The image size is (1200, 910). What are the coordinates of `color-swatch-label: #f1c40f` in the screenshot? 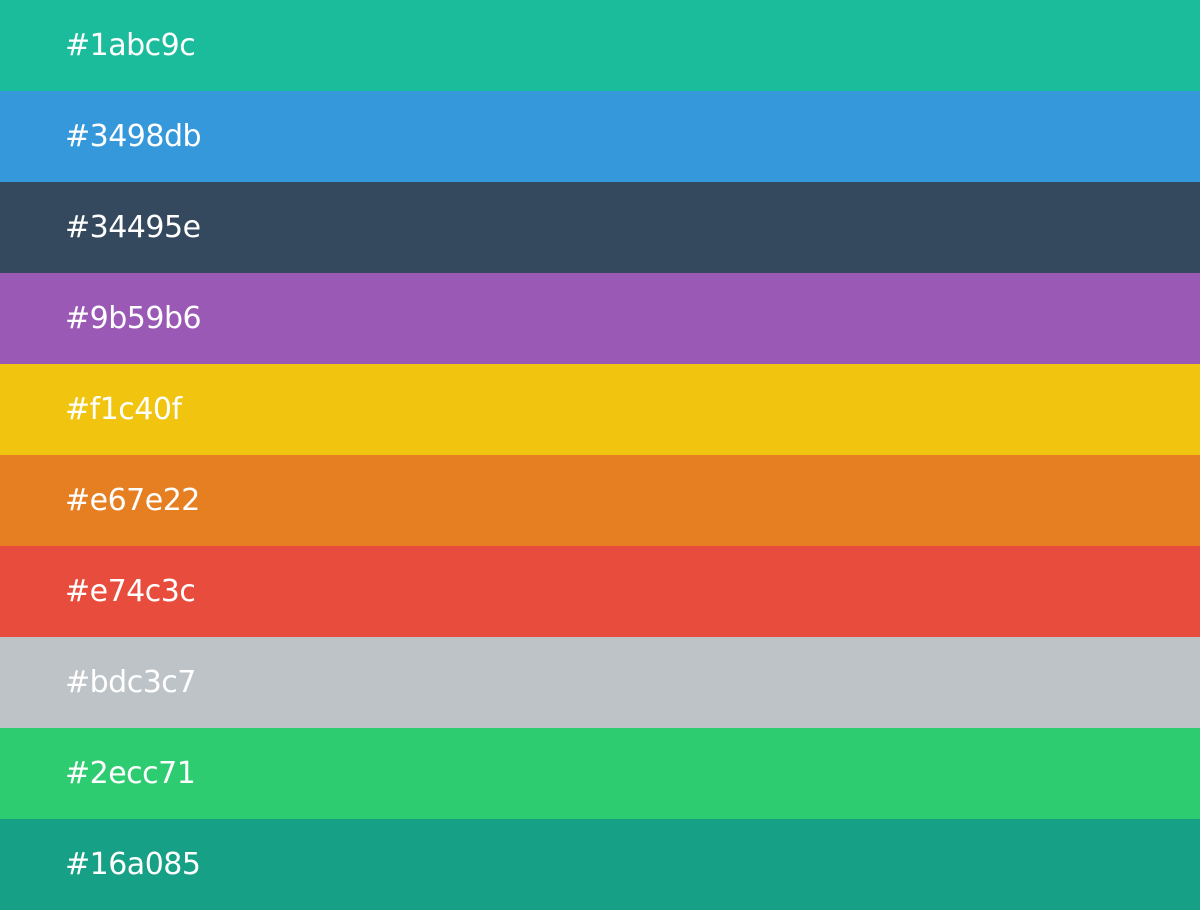 It's located at (123, 409).